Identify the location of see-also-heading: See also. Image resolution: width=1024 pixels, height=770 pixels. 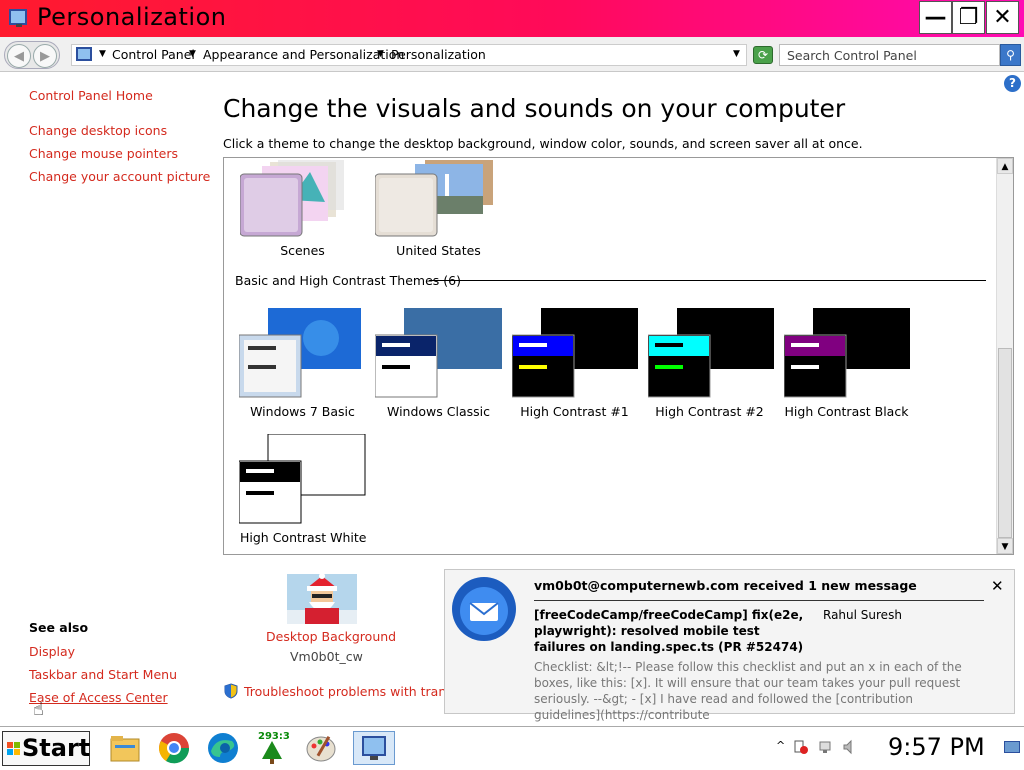
(59, 627).